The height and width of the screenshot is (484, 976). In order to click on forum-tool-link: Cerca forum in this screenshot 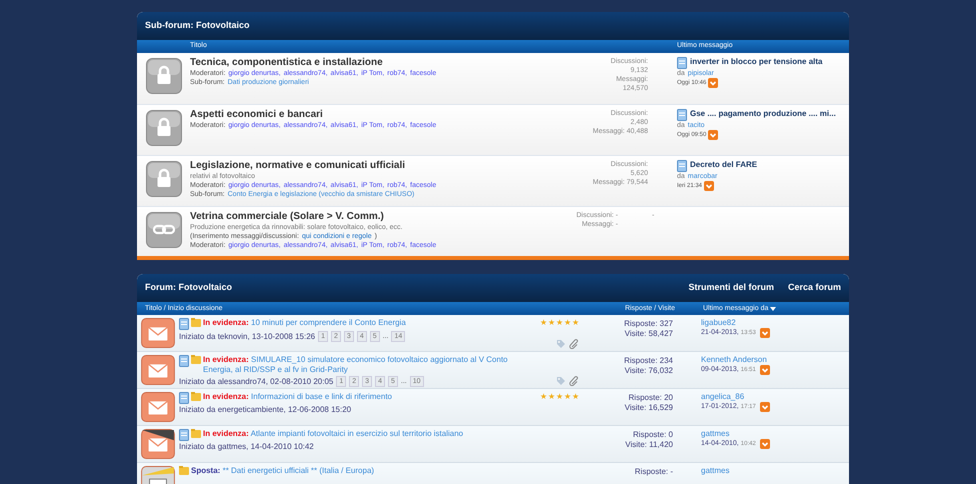, I will do `click(814, 288)`.